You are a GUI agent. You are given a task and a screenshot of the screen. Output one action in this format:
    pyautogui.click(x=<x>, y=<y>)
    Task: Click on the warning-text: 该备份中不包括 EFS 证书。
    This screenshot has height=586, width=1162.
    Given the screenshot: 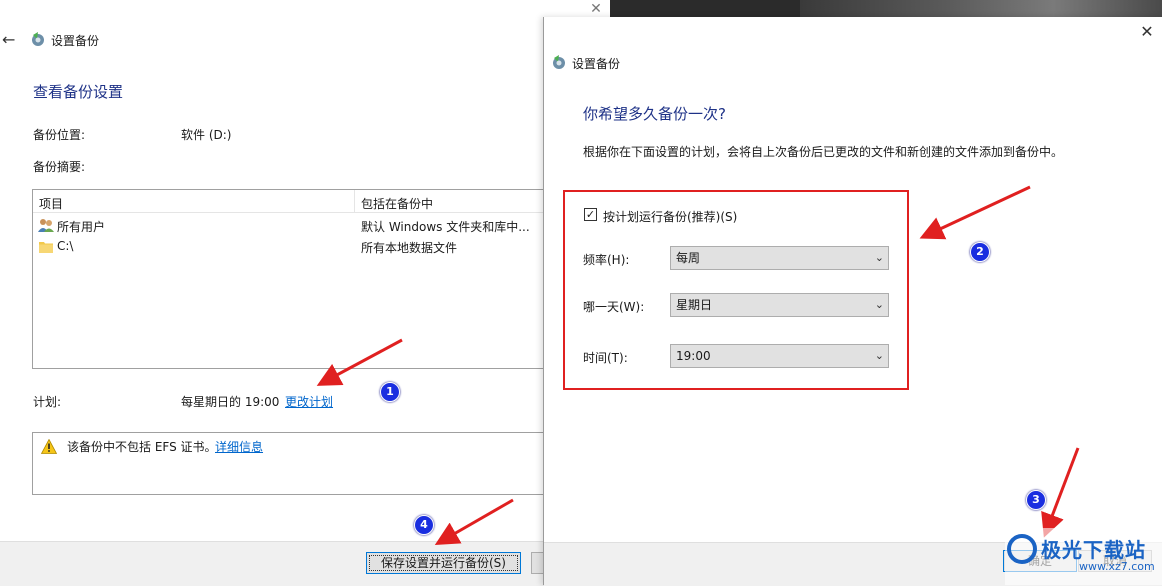 What is the action you would take?
    pyautogui.click(x=142, y=447)
    